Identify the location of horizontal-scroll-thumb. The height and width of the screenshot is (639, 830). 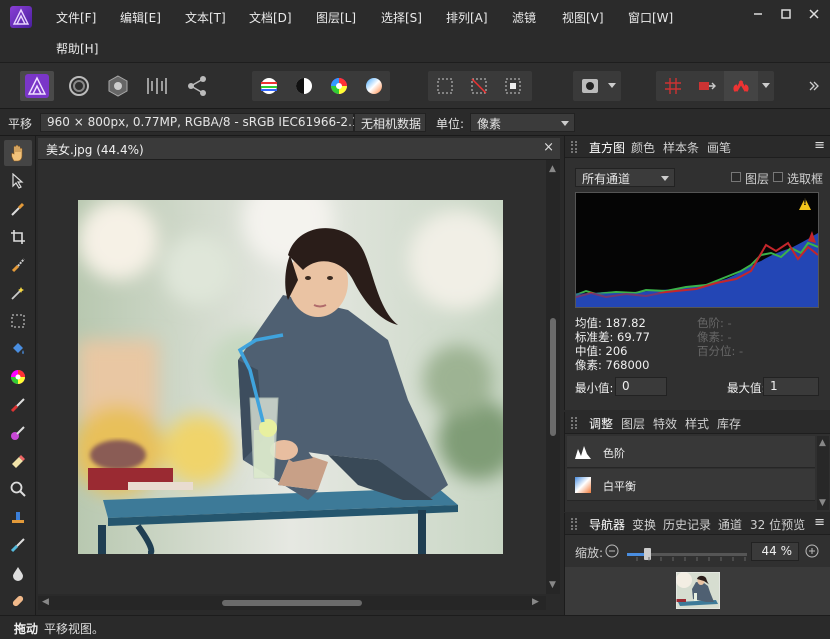
(292, 603).